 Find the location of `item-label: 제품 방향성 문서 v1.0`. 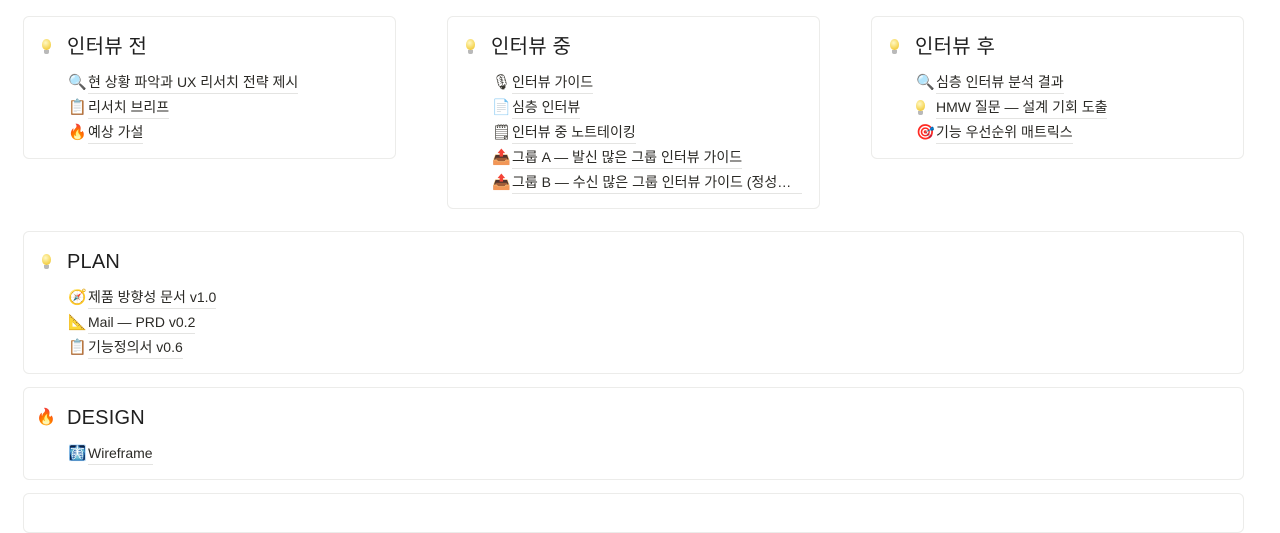

item-label: 제품 방향성 문서 v1.0 is located at coordinates (152, 298).